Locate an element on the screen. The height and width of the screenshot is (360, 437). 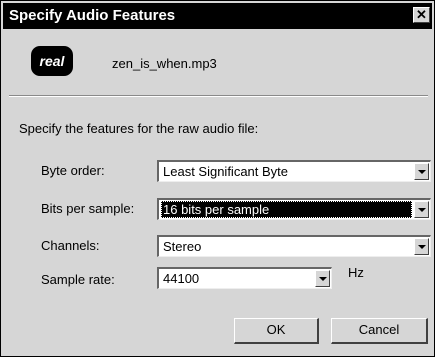
title-bar: Specify Audio Features ✕ is located at coordinates (217, 16).